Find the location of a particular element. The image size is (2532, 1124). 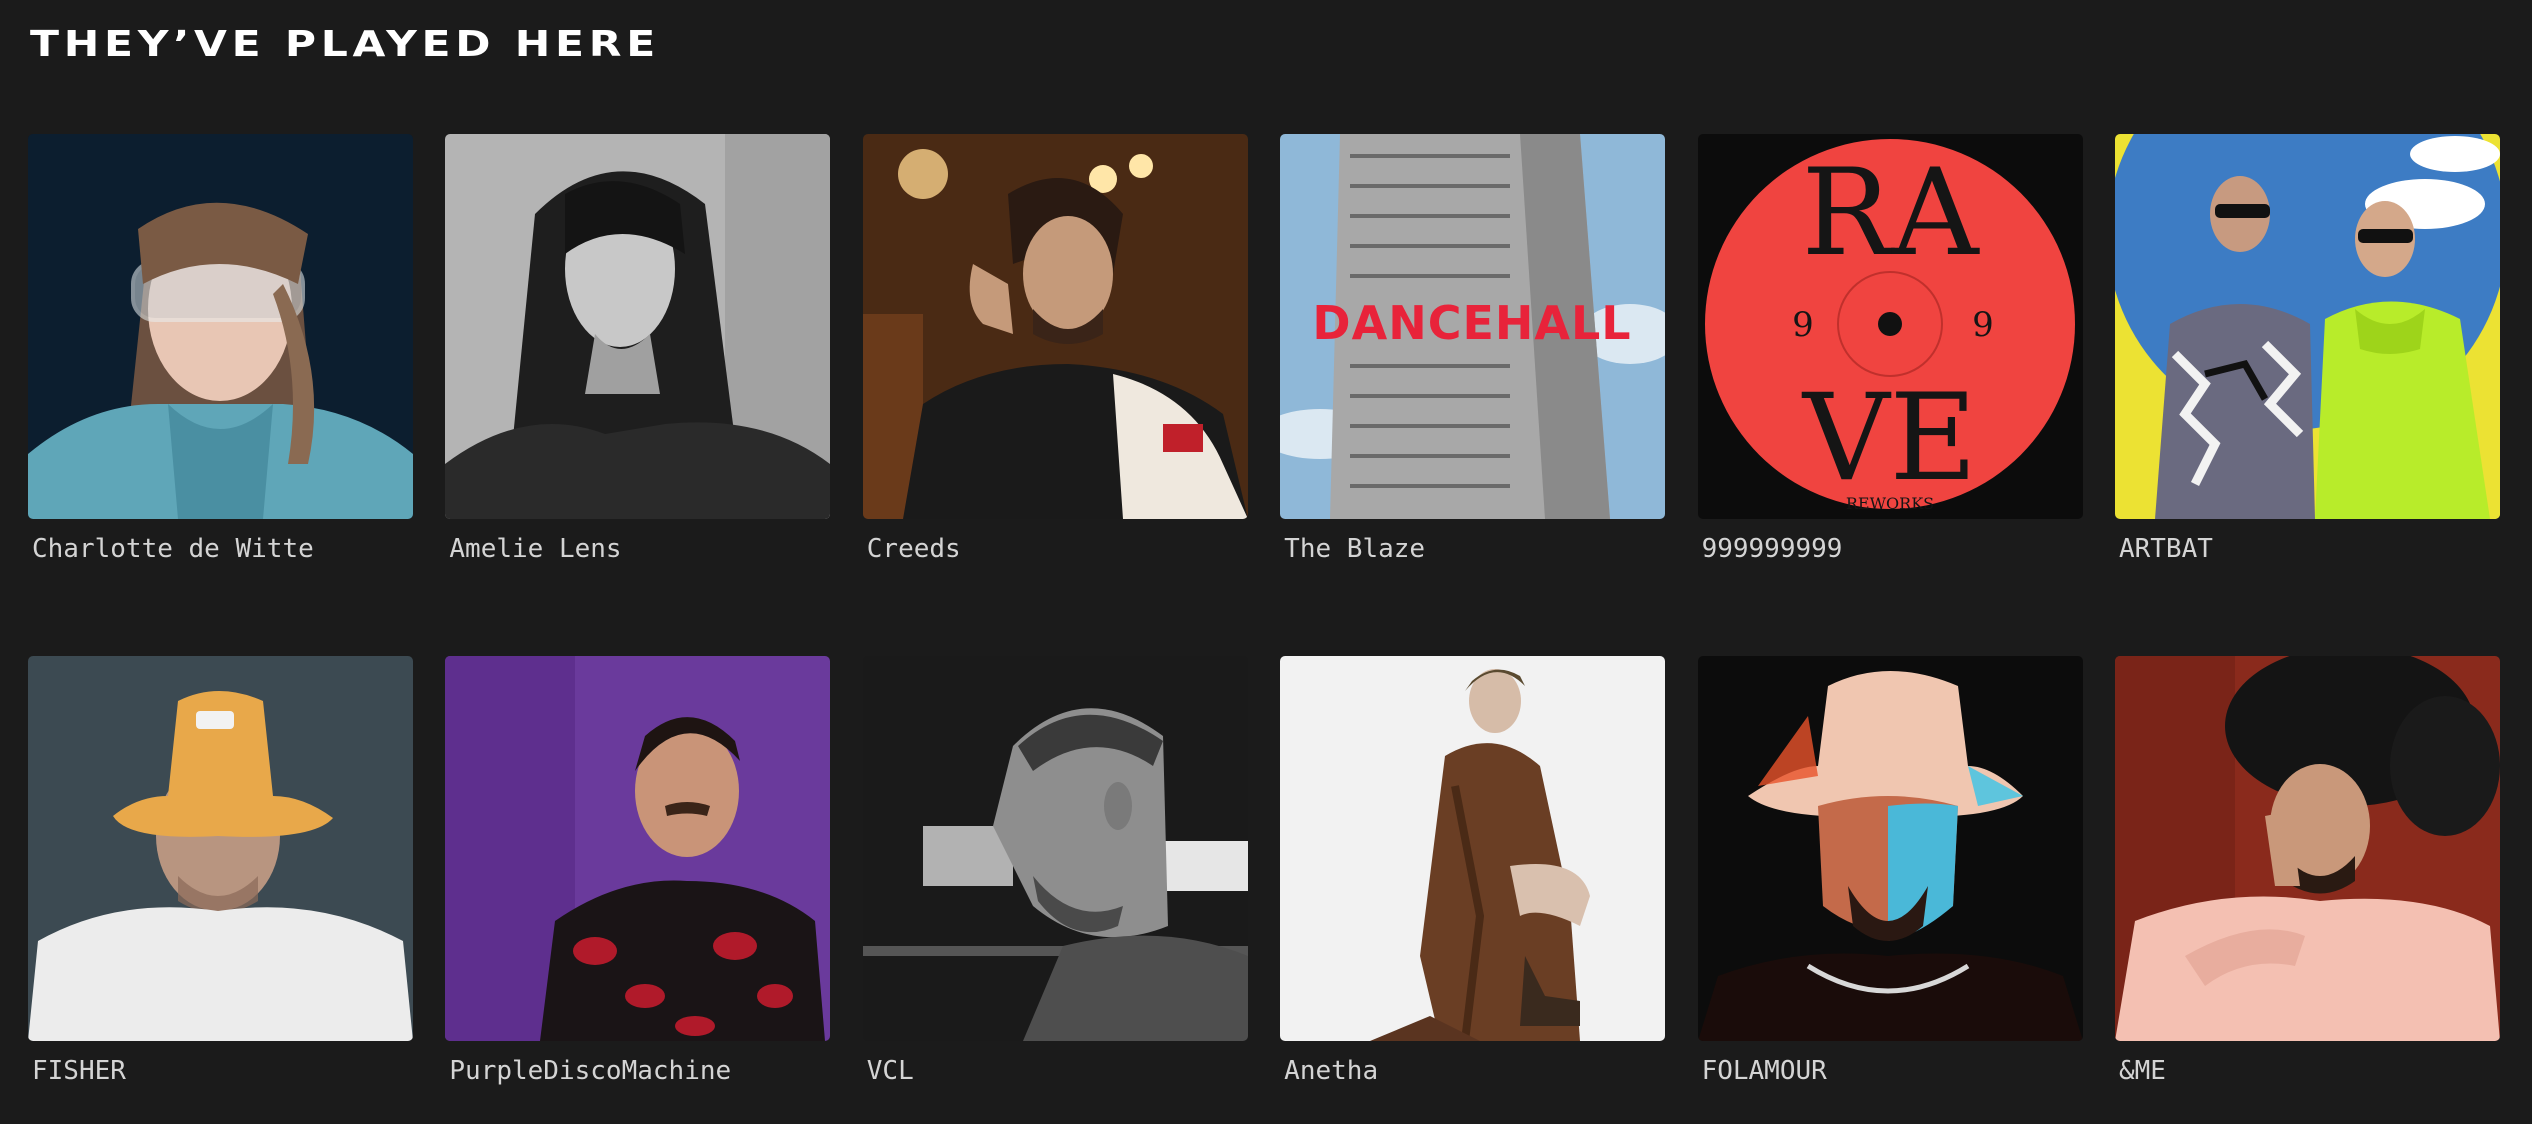

artist-photo: RA VE 9 9 REWORKS is located at coordinates (1890, 326).